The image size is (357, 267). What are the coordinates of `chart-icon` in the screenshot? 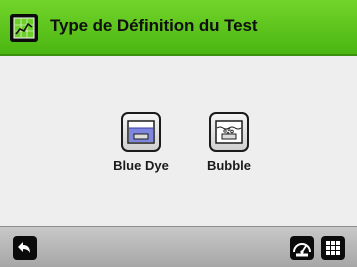 It's located at (24, 28).